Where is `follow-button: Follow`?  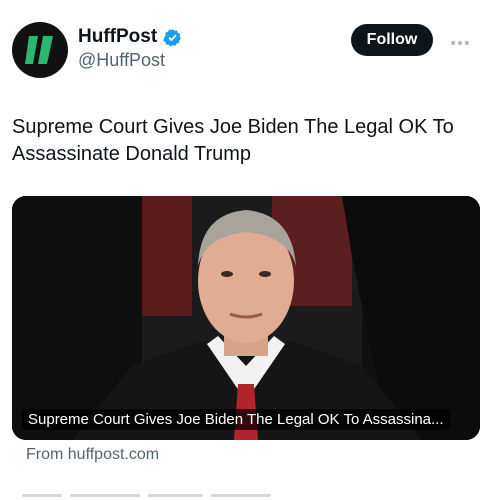 follow-button: Follow is located at coordinates (392, 40).